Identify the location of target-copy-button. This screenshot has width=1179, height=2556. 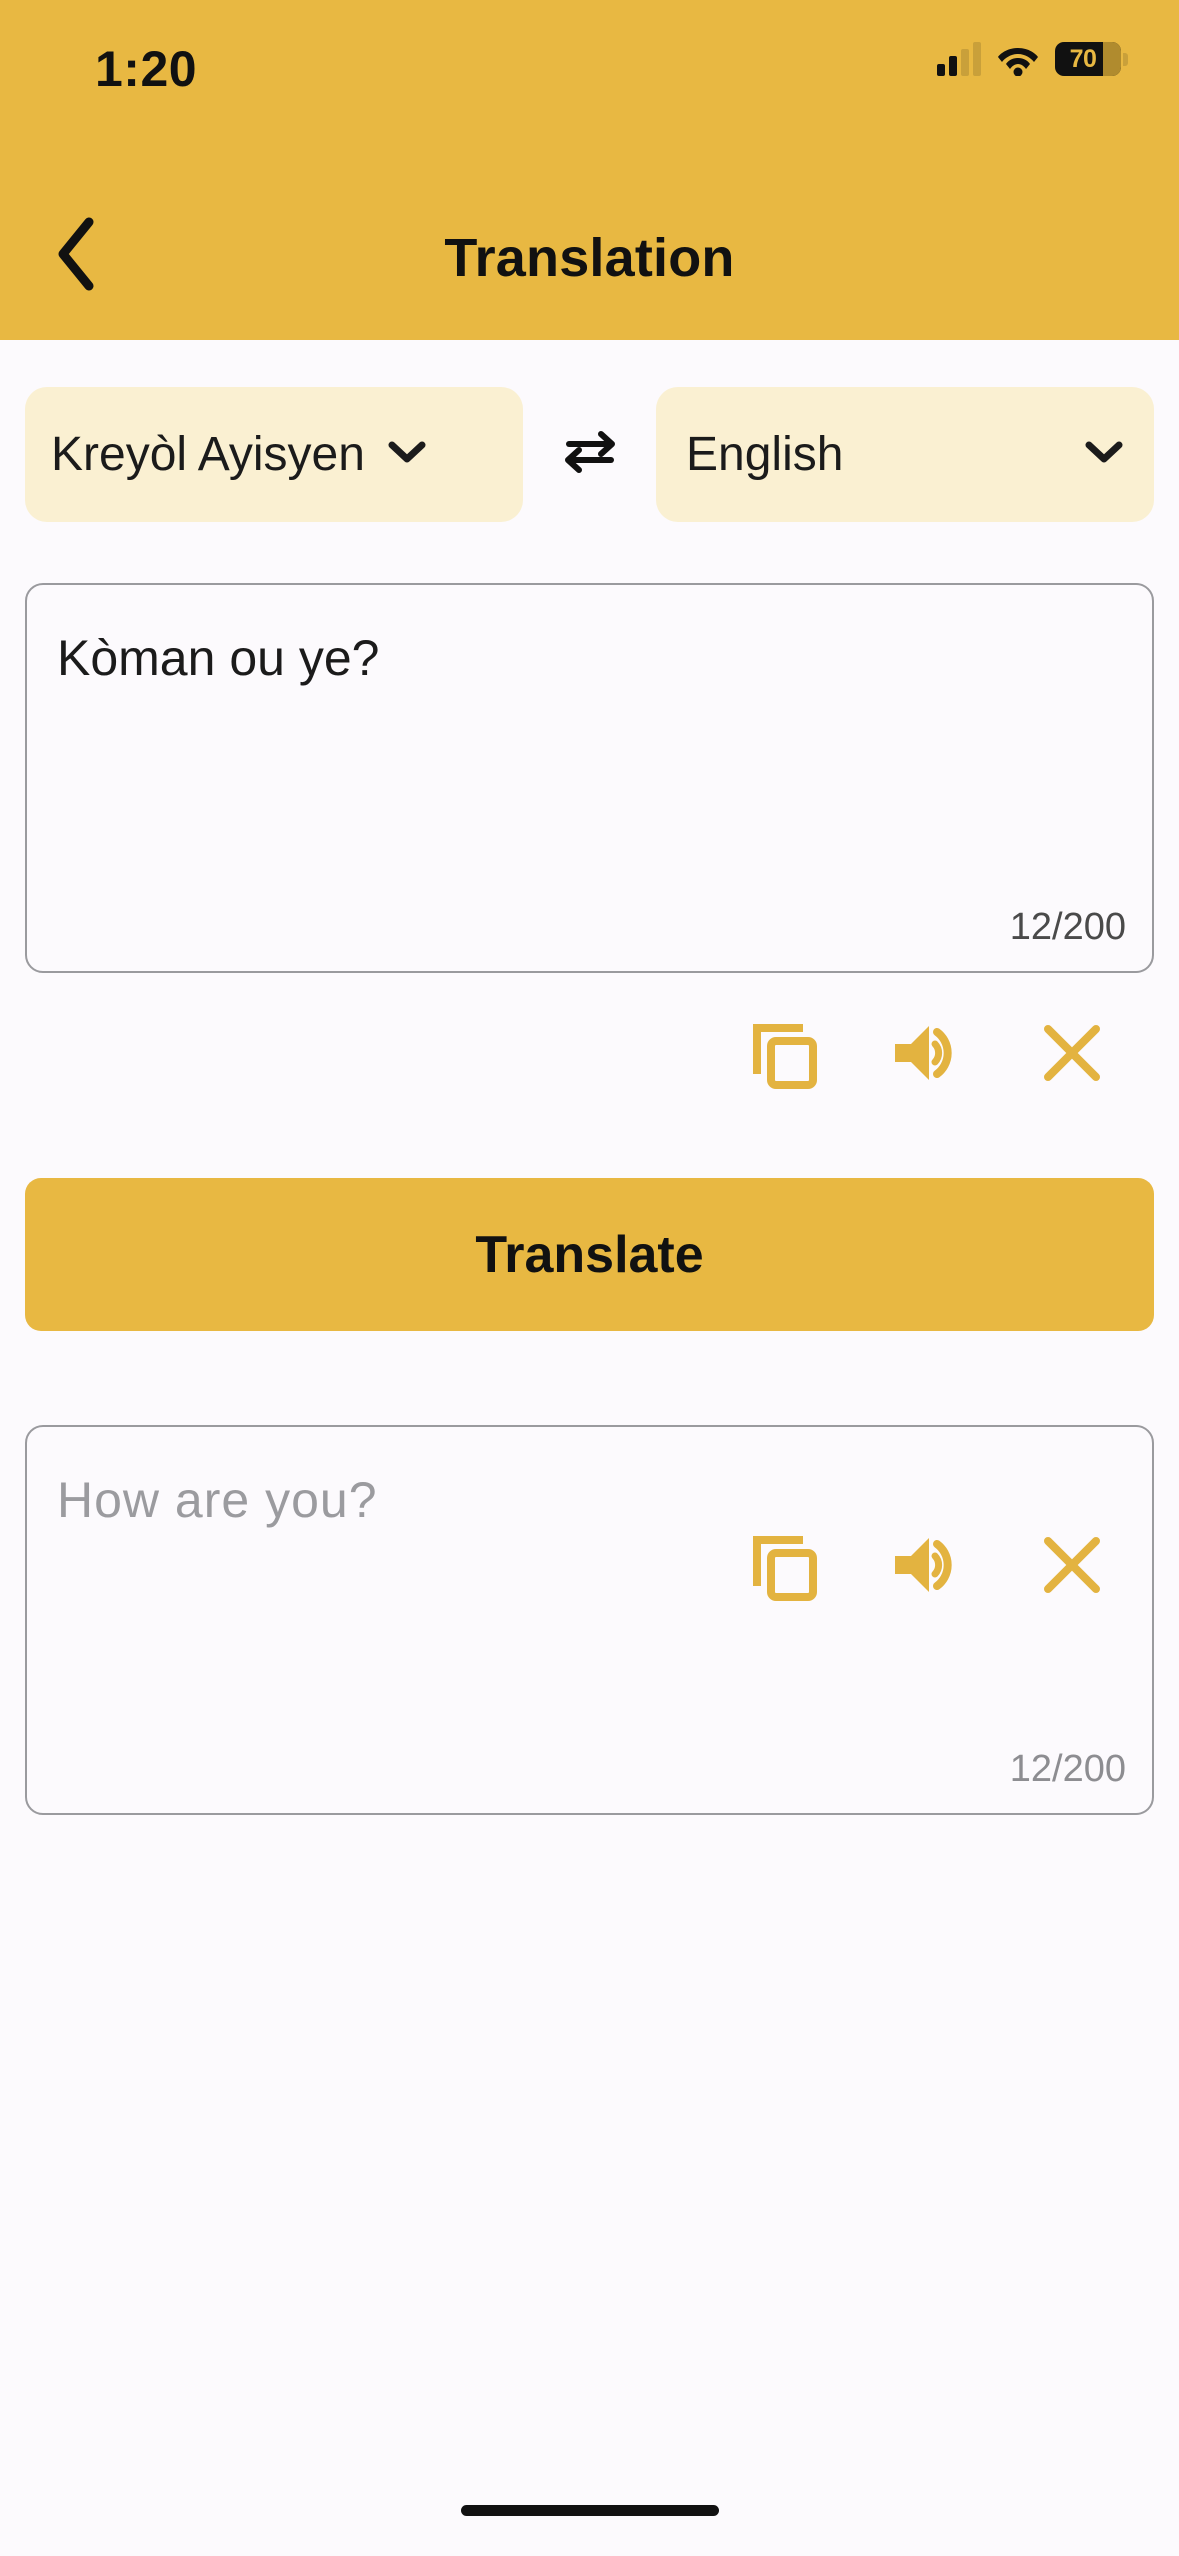
(784, 1567).